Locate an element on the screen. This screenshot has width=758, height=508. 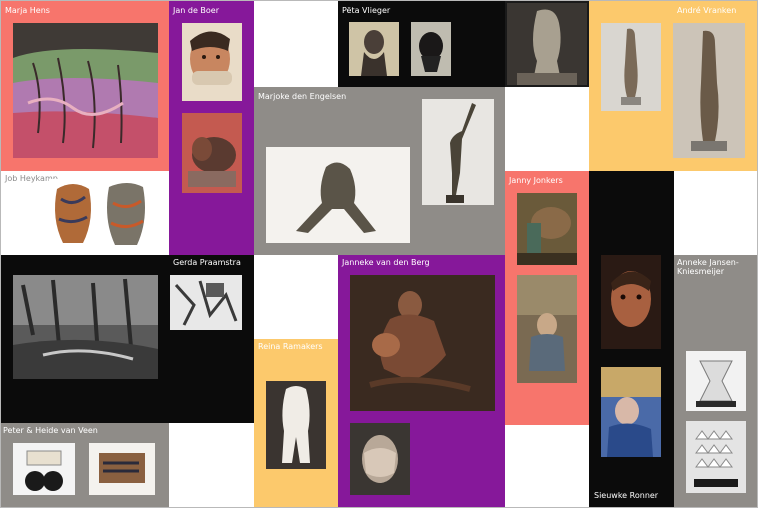
artwork-horse-figures-painting is located at coordinates (547, 229).